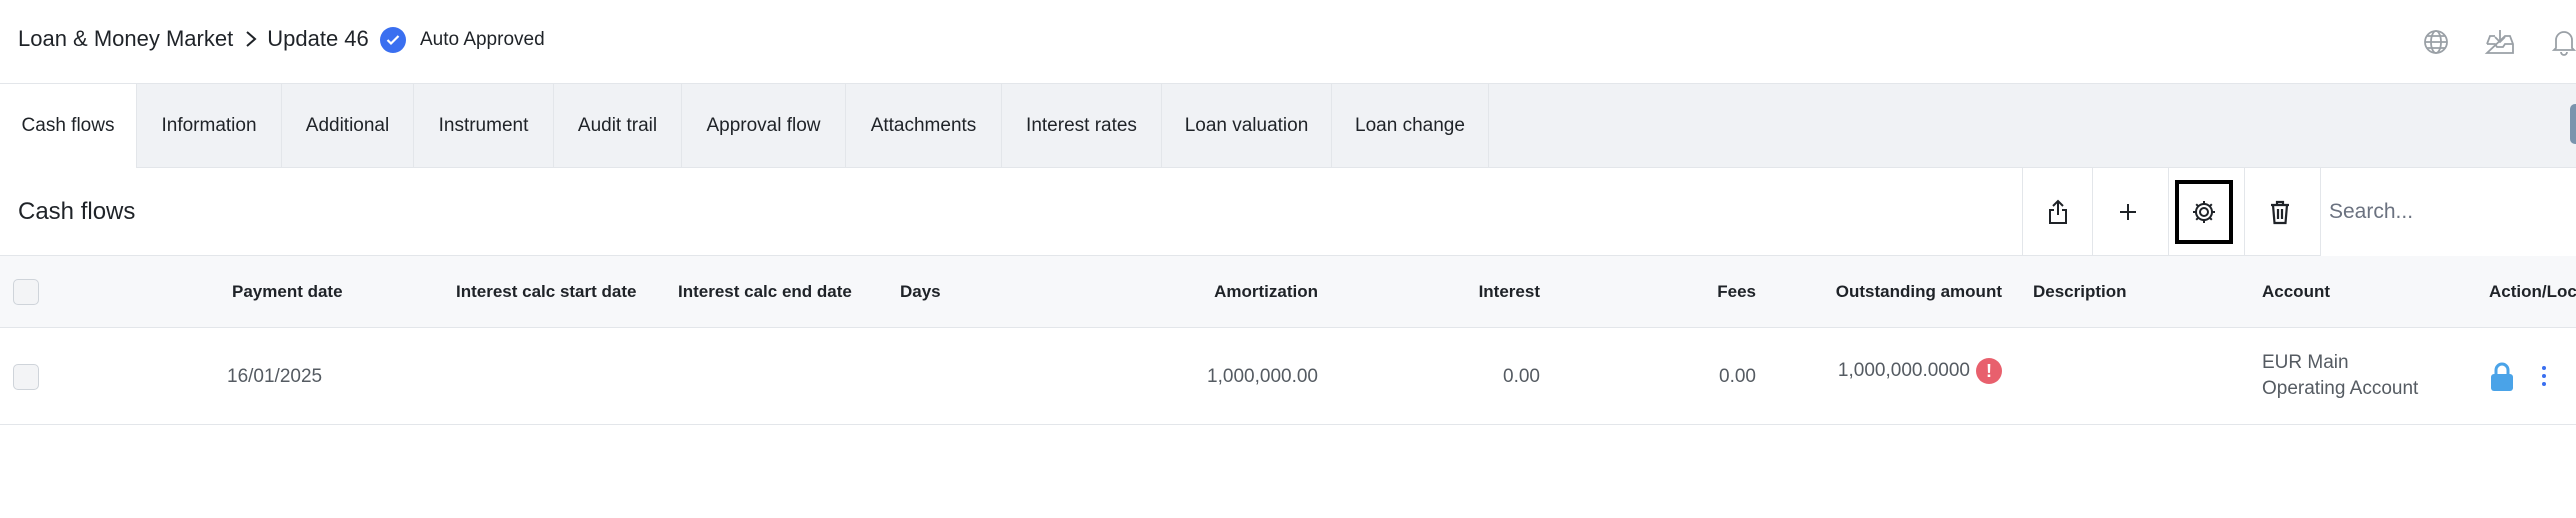 The image size is (2576, 518). I want to click on col-payment-date: Payment date, so click(287, 292).